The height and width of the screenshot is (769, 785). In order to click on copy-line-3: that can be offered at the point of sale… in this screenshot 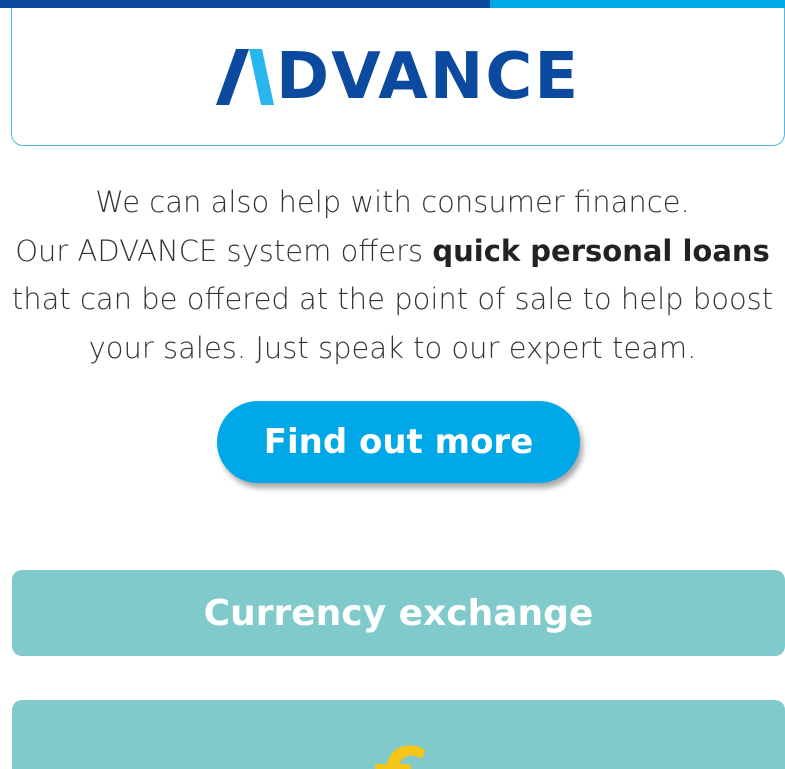, I will do `click(392, 299)`.